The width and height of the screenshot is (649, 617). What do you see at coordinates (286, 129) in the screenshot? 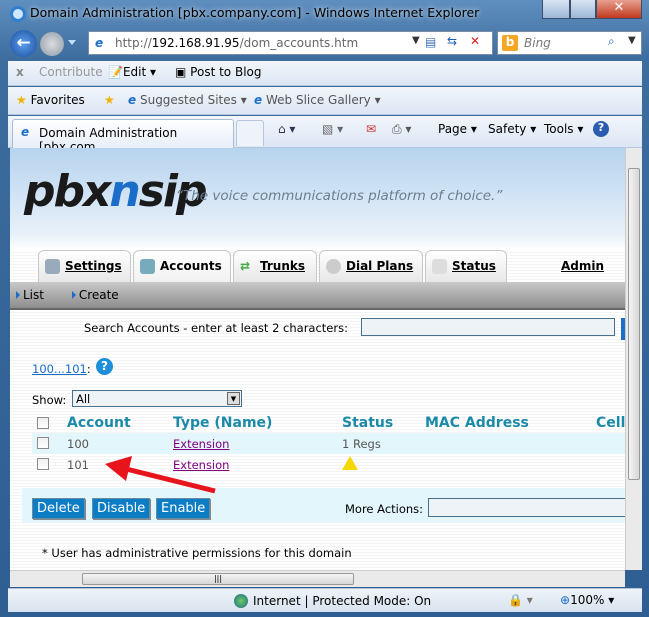
I see `home-icon: ⌂ ▾` at bounding box center [286, 129].